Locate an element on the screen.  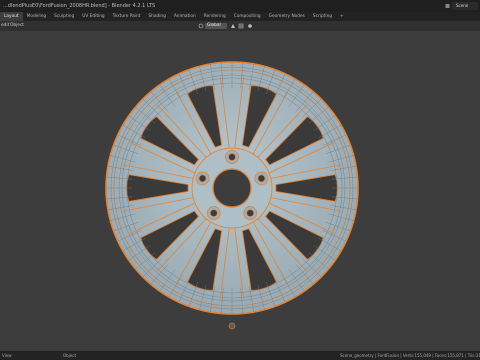
snap-grid-icon is located at coordinates (241, 26).